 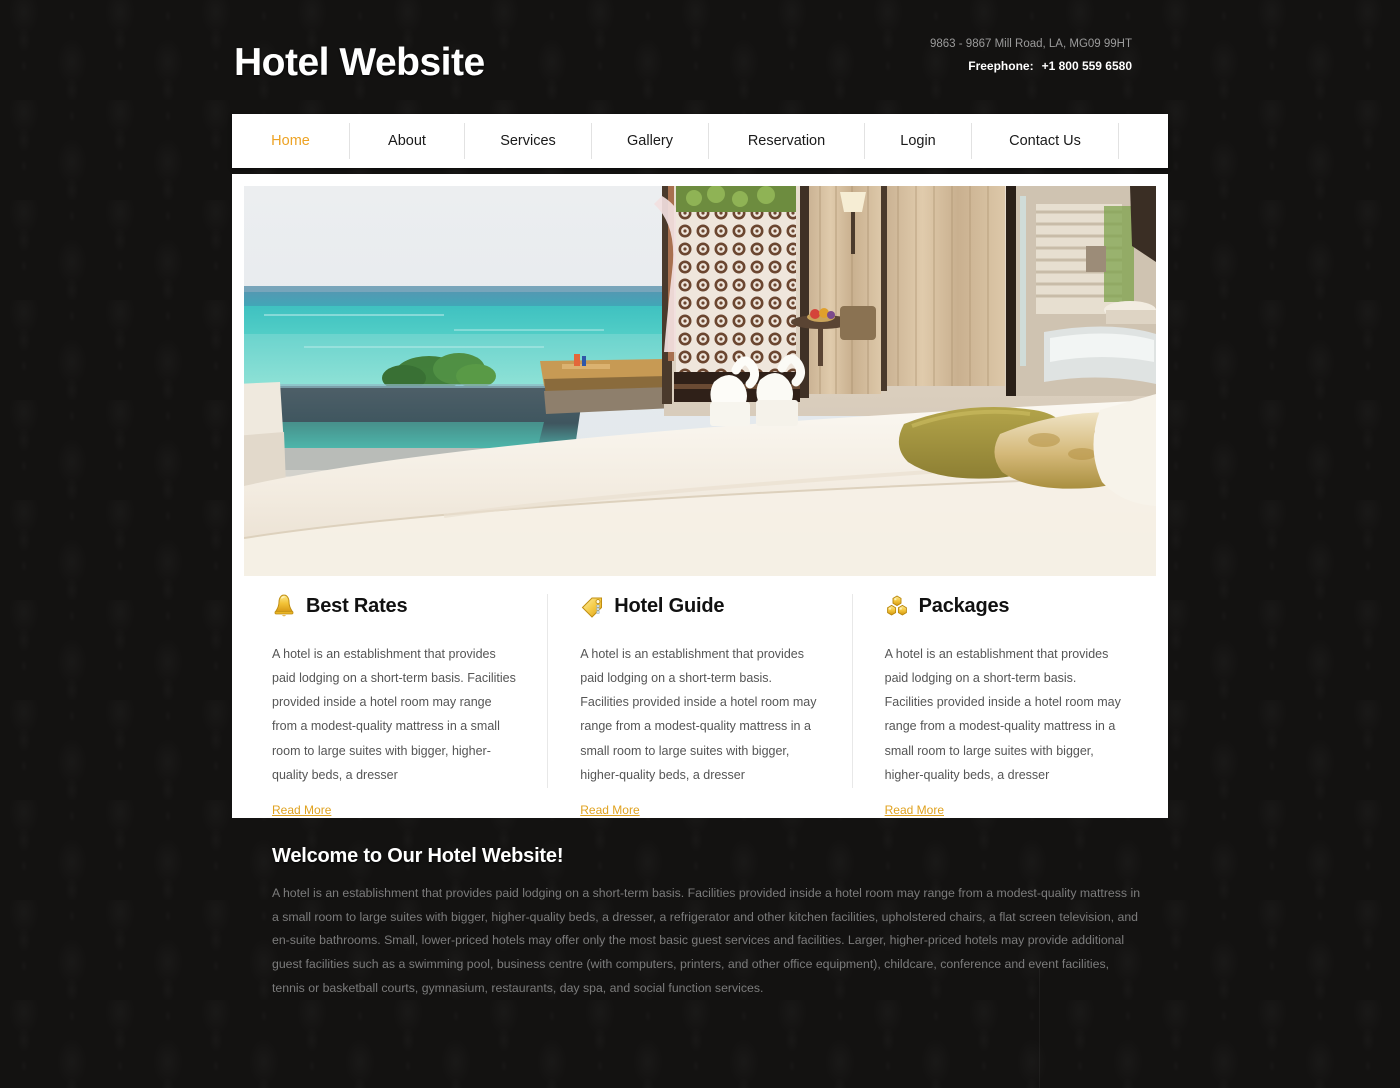 I want to click on header-phone: Freephone: +1 800 559 6580, so click(x=1031, y=66).